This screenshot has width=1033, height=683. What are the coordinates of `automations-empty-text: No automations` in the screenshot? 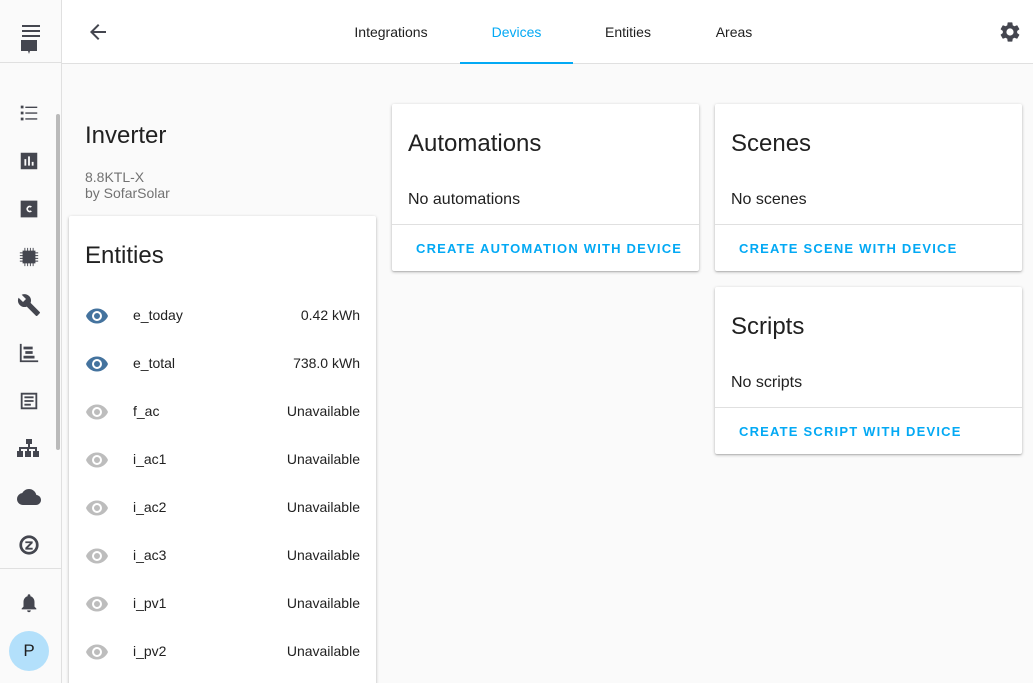 It's located at (464, 199).